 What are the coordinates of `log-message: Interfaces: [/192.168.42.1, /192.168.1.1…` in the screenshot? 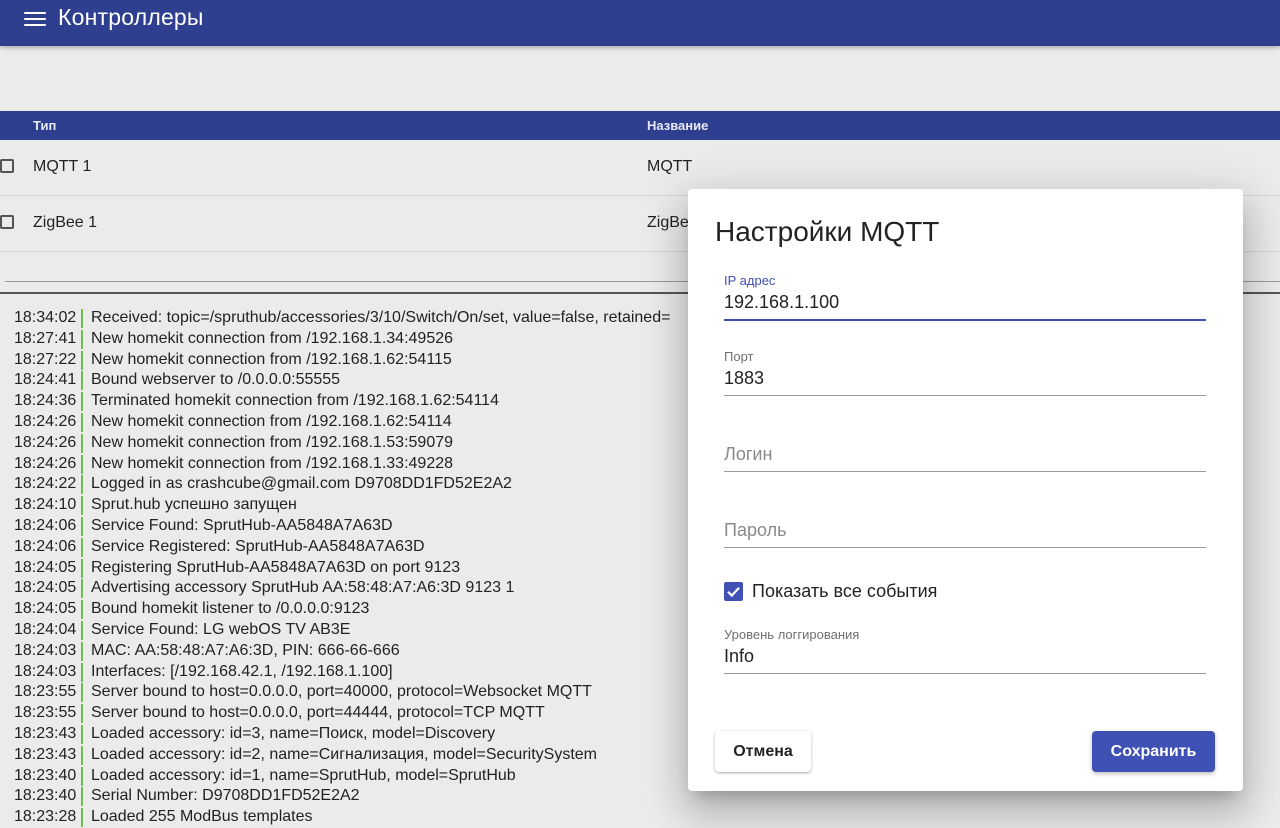 It's located at (242, 671).